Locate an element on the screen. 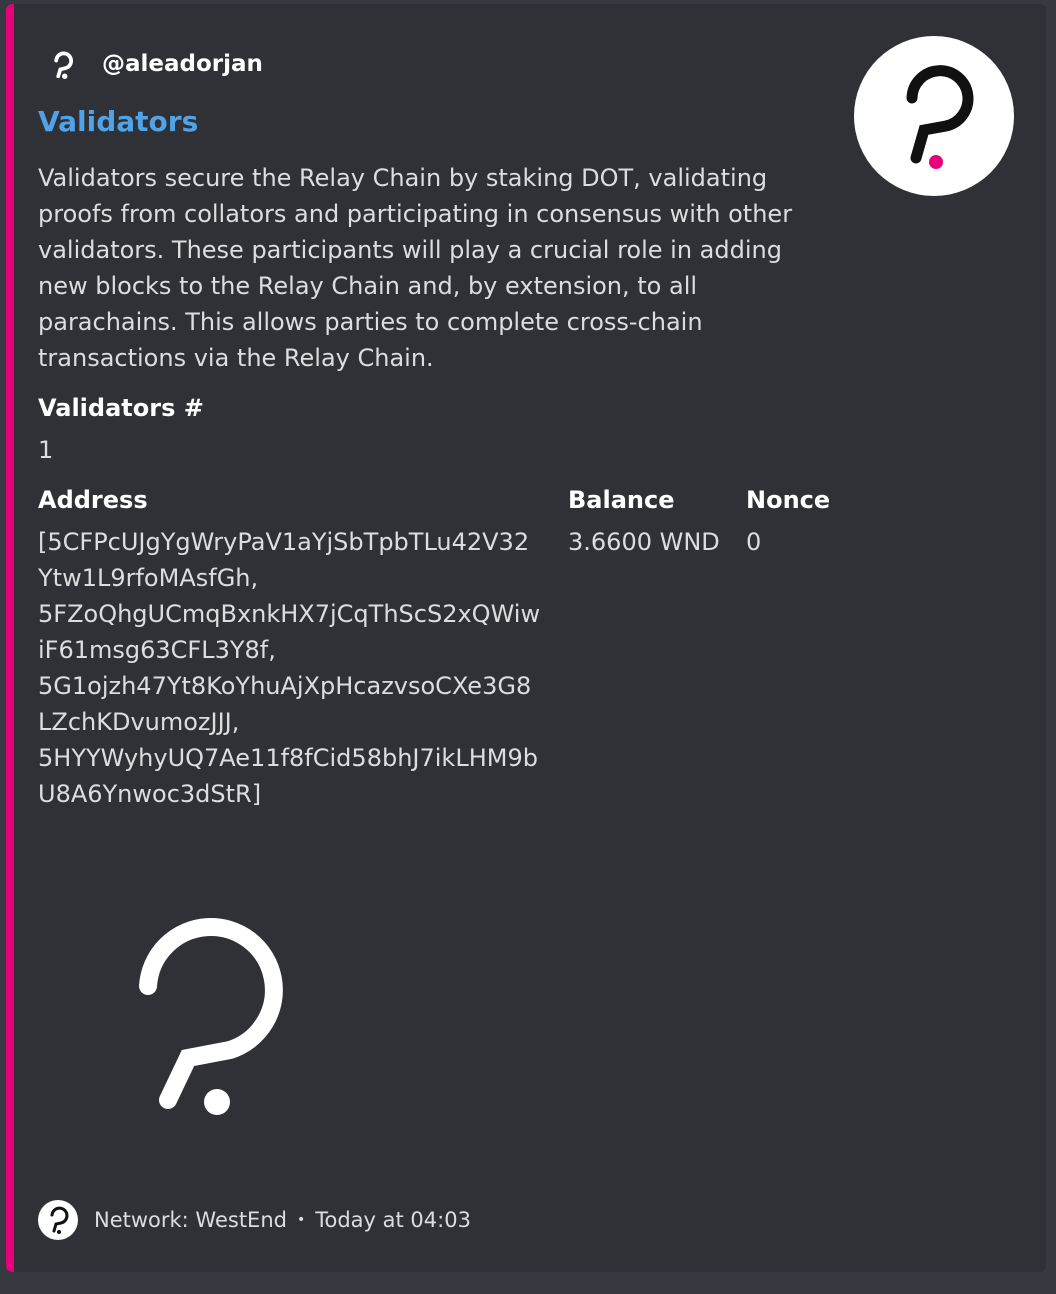 Image resolution: width=1056 pixels, height=1294 pixels. footer-polkadot-icon is located at coordinates (58, 1220).